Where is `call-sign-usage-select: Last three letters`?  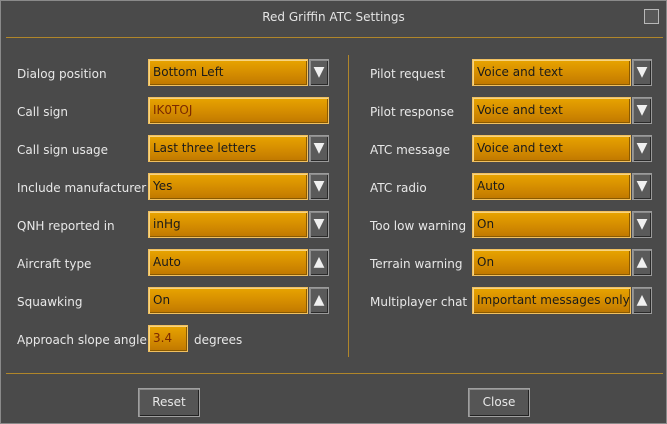 call-sign-usage-select: Last three letters is located at coordinates (228, 148).